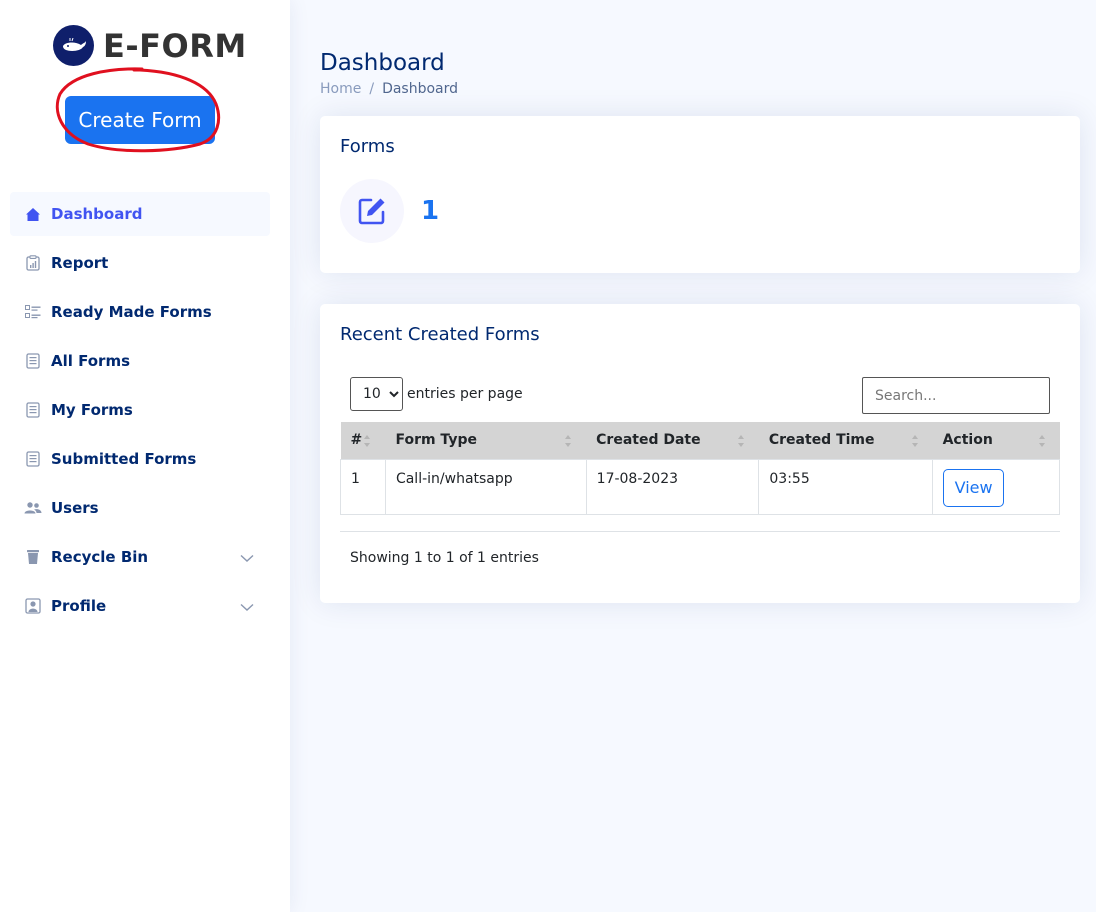  I want to click on breadcrumb-home-link: Home, so click(340, 89).